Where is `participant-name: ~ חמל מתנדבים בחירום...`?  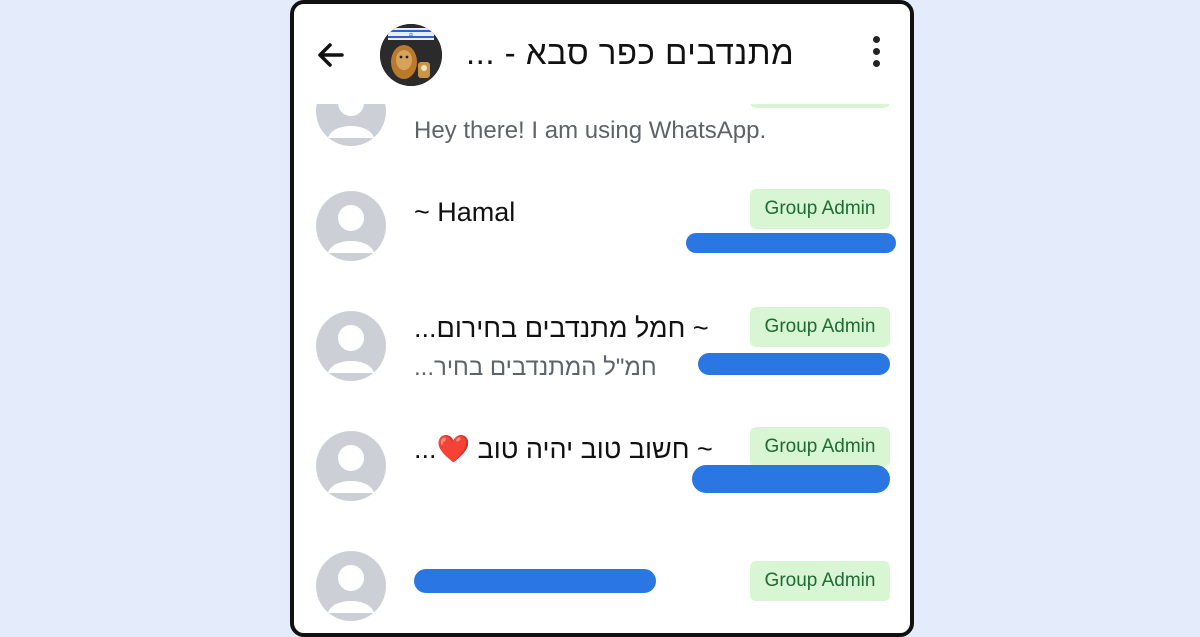 participant-name: ~ חמל מתנדבים בחירום... is located at coordinates (561, 328).